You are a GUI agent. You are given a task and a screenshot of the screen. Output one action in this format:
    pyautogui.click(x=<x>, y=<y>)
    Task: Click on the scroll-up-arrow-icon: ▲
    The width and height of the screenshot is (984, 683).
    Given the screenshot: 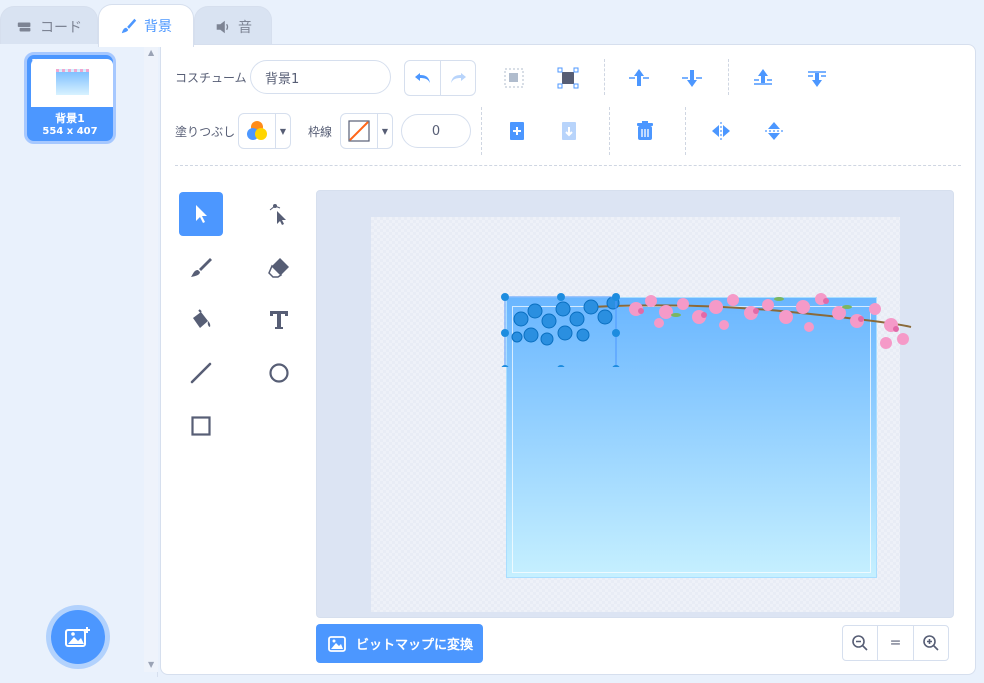 What is the action you would take?
    pyautogui.click(x=151, y=52)
    